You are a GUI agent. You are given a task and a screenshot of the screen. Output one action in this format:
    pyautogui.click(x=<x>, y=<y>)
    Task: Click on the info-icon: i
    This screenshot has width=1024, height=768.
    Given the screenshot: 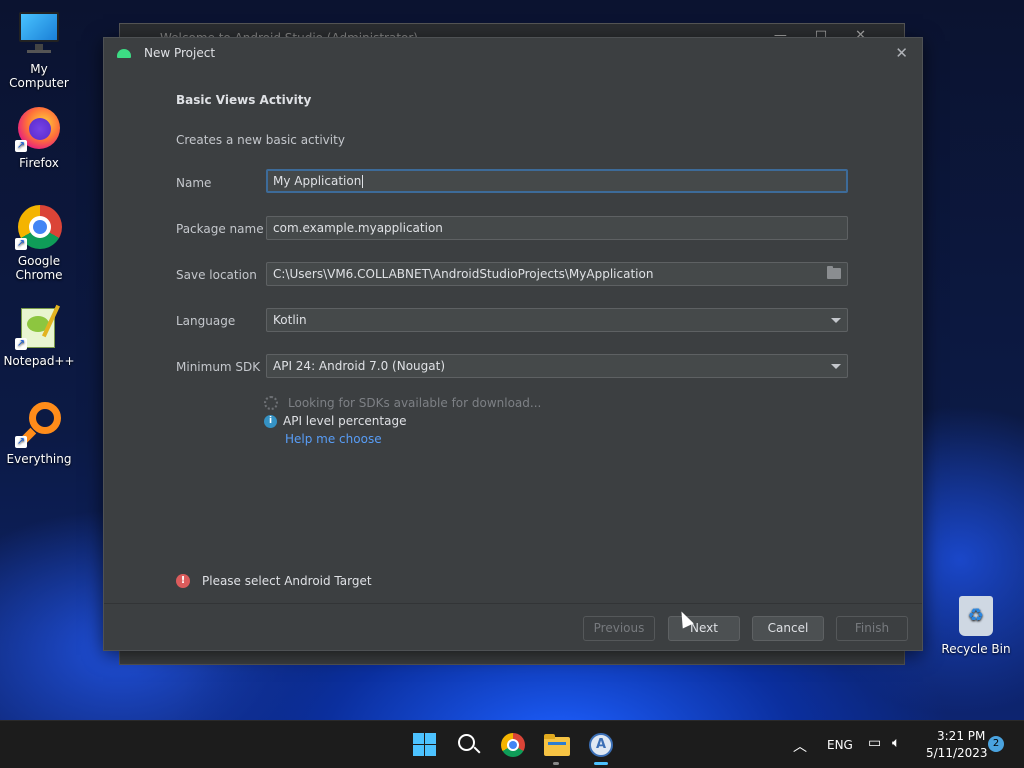 What is the action you would take?
    pyautogui.click(x=270, y=421)
    